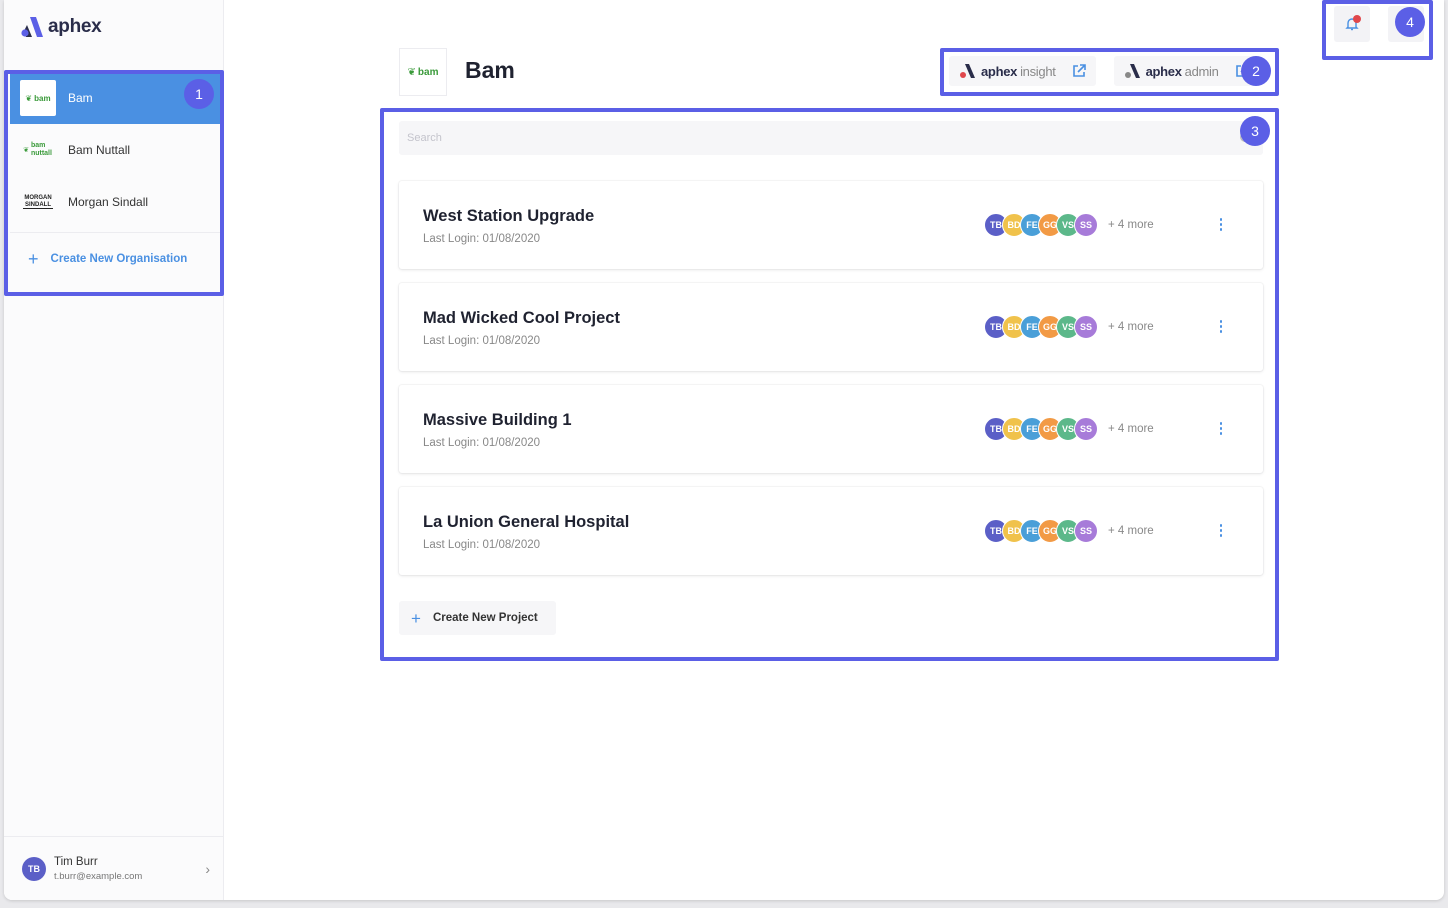 This screenshot has height=908, width=1448. I want to click on user-profile-button: TB Tim Burr t.burr@example.com ›, so click(114, 868).